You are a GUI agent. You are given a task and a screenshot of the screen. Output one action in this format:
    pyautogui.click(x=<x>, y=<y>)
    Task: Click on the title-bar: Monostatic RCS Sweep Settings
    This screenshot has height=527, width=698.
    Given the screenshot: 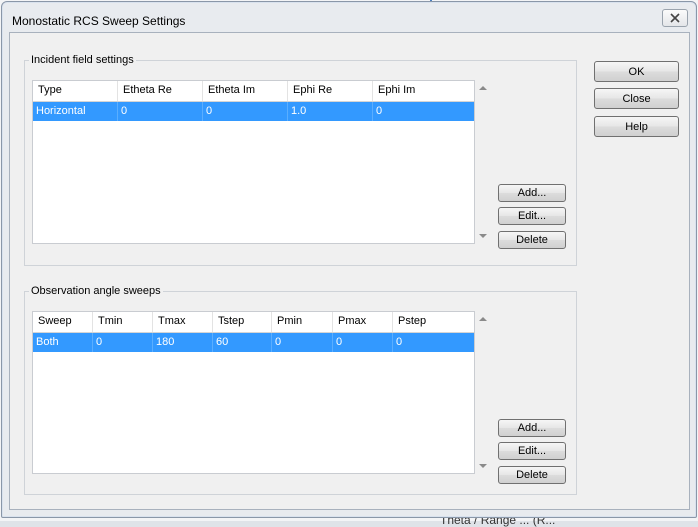 What is the action you would take?
    pyautogui.click(x=349, y=17)
    